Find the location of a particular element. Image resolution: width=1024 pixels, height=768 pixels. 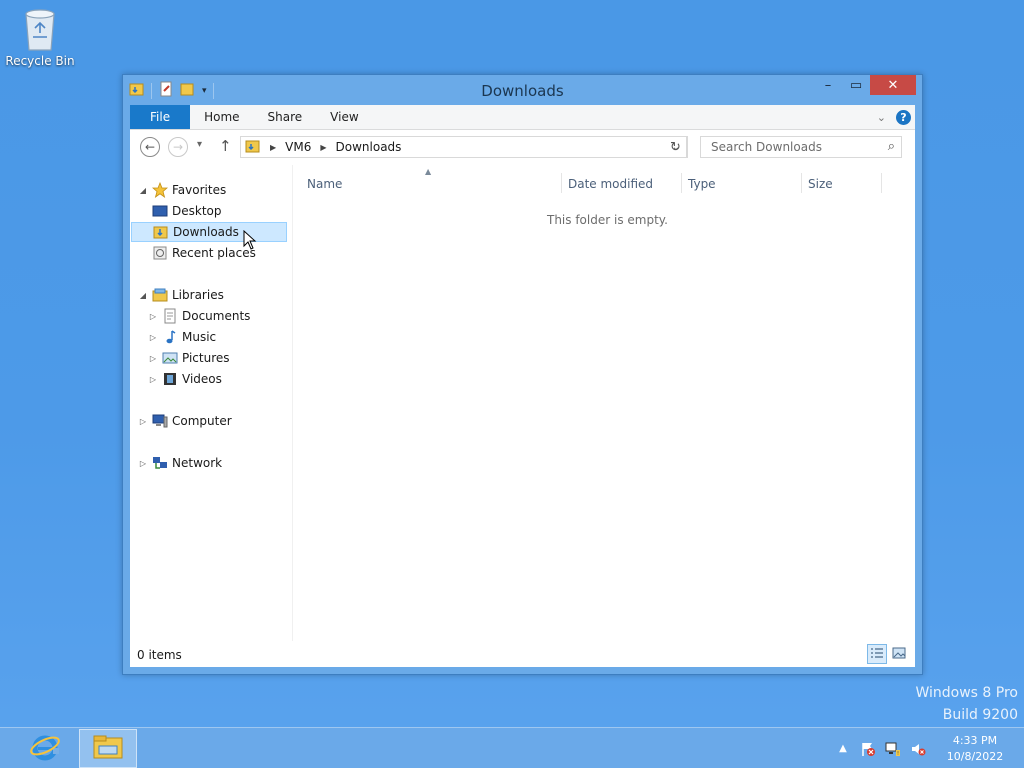

breadcrumb-vm6: VM6 is located at coordinates (298, 147).